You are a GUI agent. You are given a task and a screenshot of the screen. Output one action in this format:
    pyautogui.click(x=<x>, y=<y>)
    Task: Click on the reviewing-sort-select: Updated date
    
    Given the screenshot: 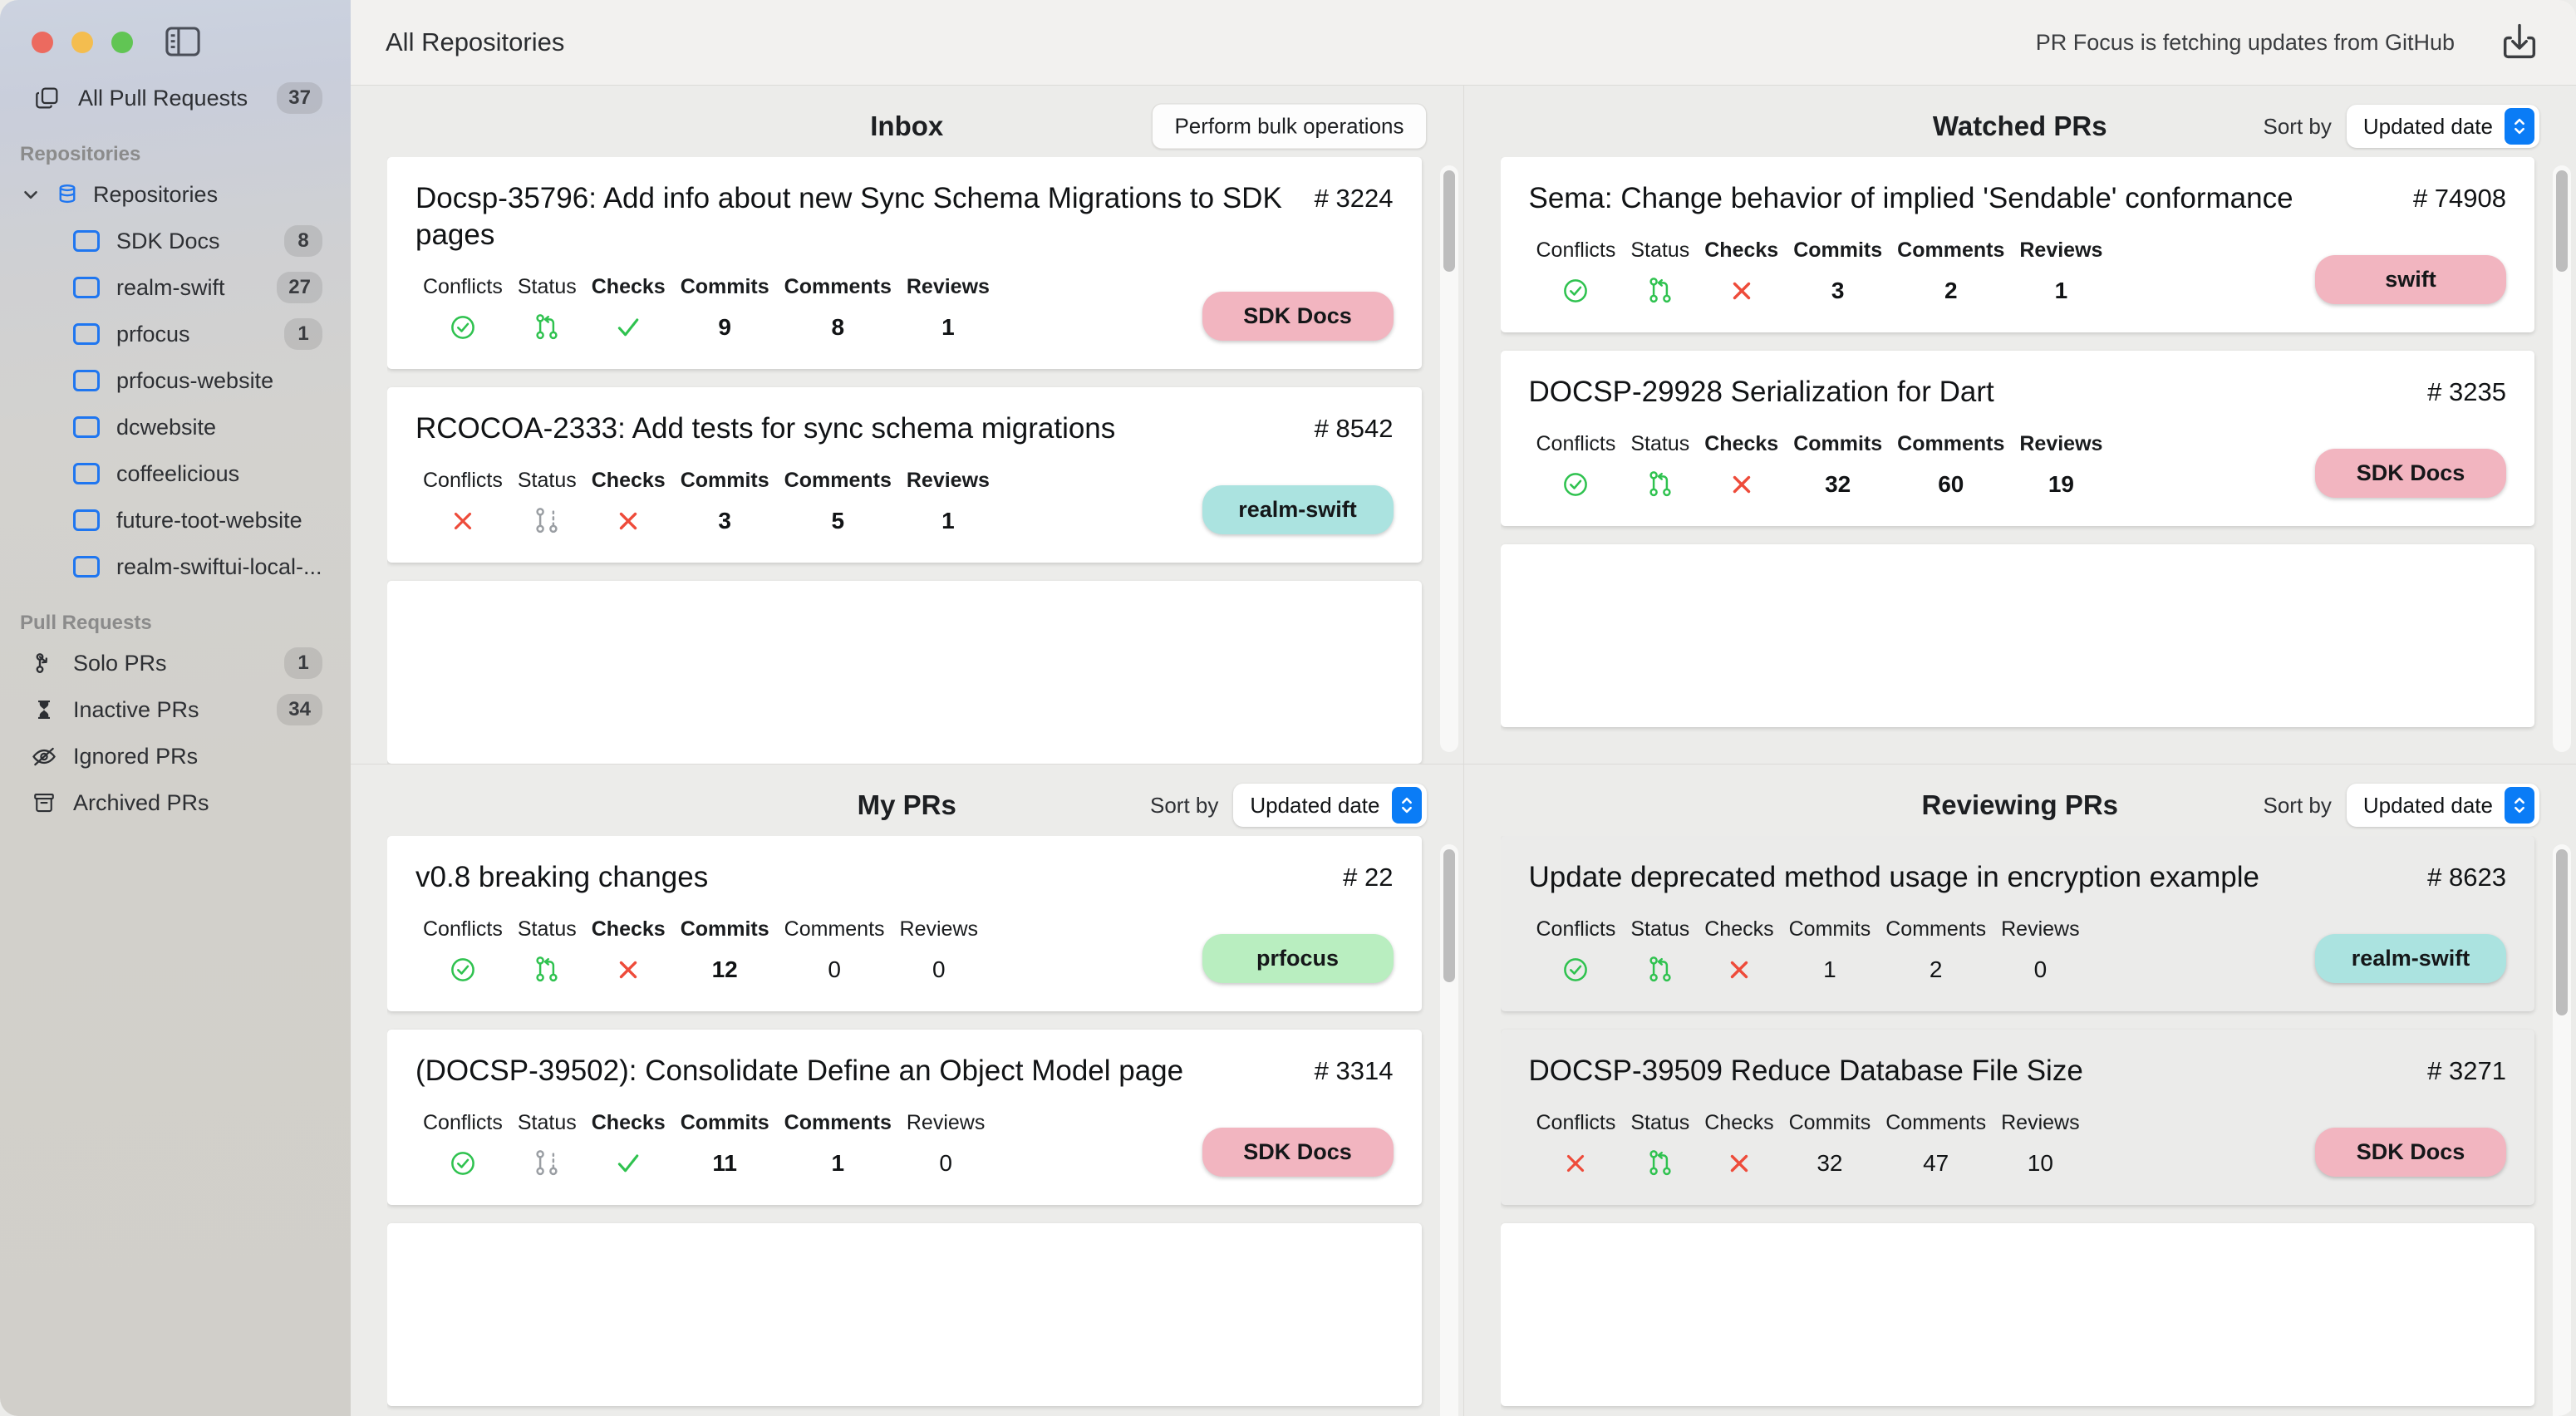 What is the action you would take?
    pyautogui.click(x=2442, y=806)
    